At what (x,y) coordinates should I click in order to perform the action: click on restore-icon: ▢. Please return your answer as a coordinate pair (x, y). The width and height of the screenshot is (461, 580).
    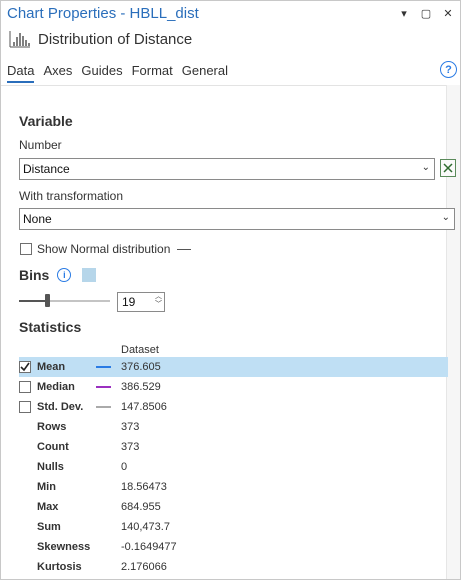
    Looking at the image, I should click on (426, 13).